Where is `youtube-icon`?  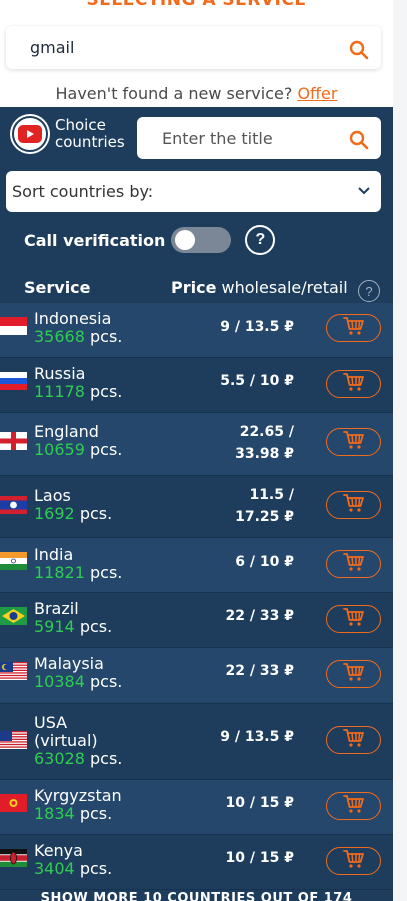
youtube-icon is located at coordinates (30, 134).